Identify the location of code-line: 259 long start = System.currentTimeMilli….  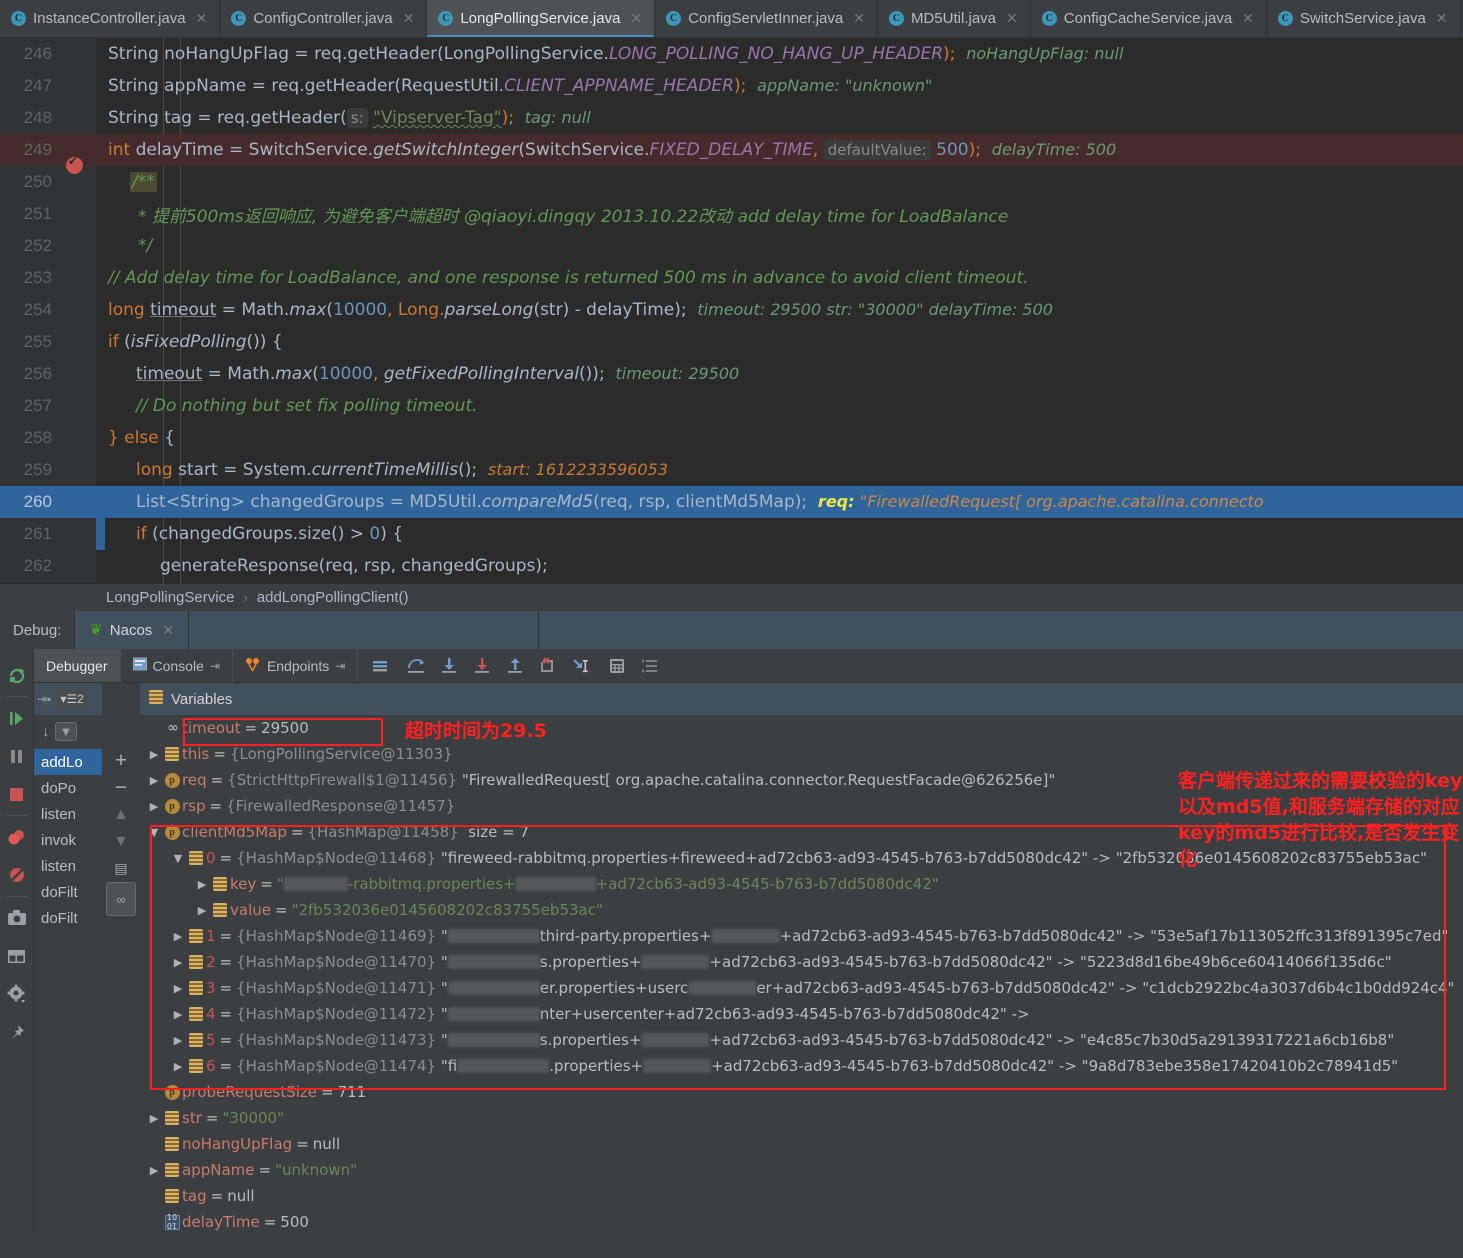
(731, 470).